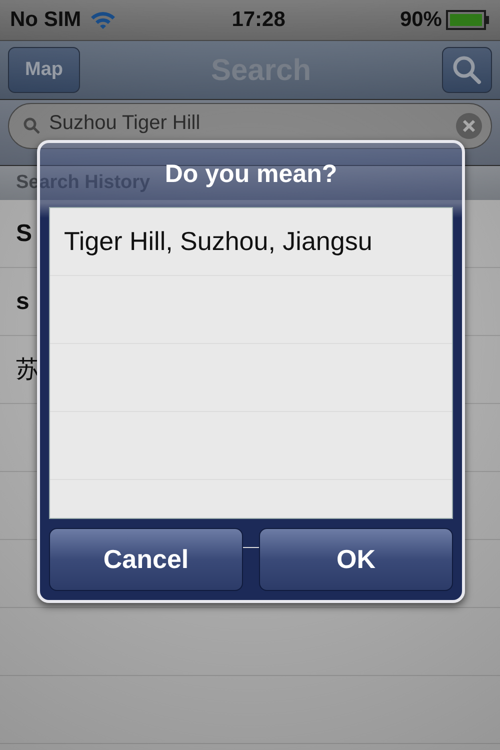 The height and width of the screenshot is (750, 500). Describe the element at coordinates (251, 174) in the screenshot. I see `dialog-title: Do you mean?` at that location.